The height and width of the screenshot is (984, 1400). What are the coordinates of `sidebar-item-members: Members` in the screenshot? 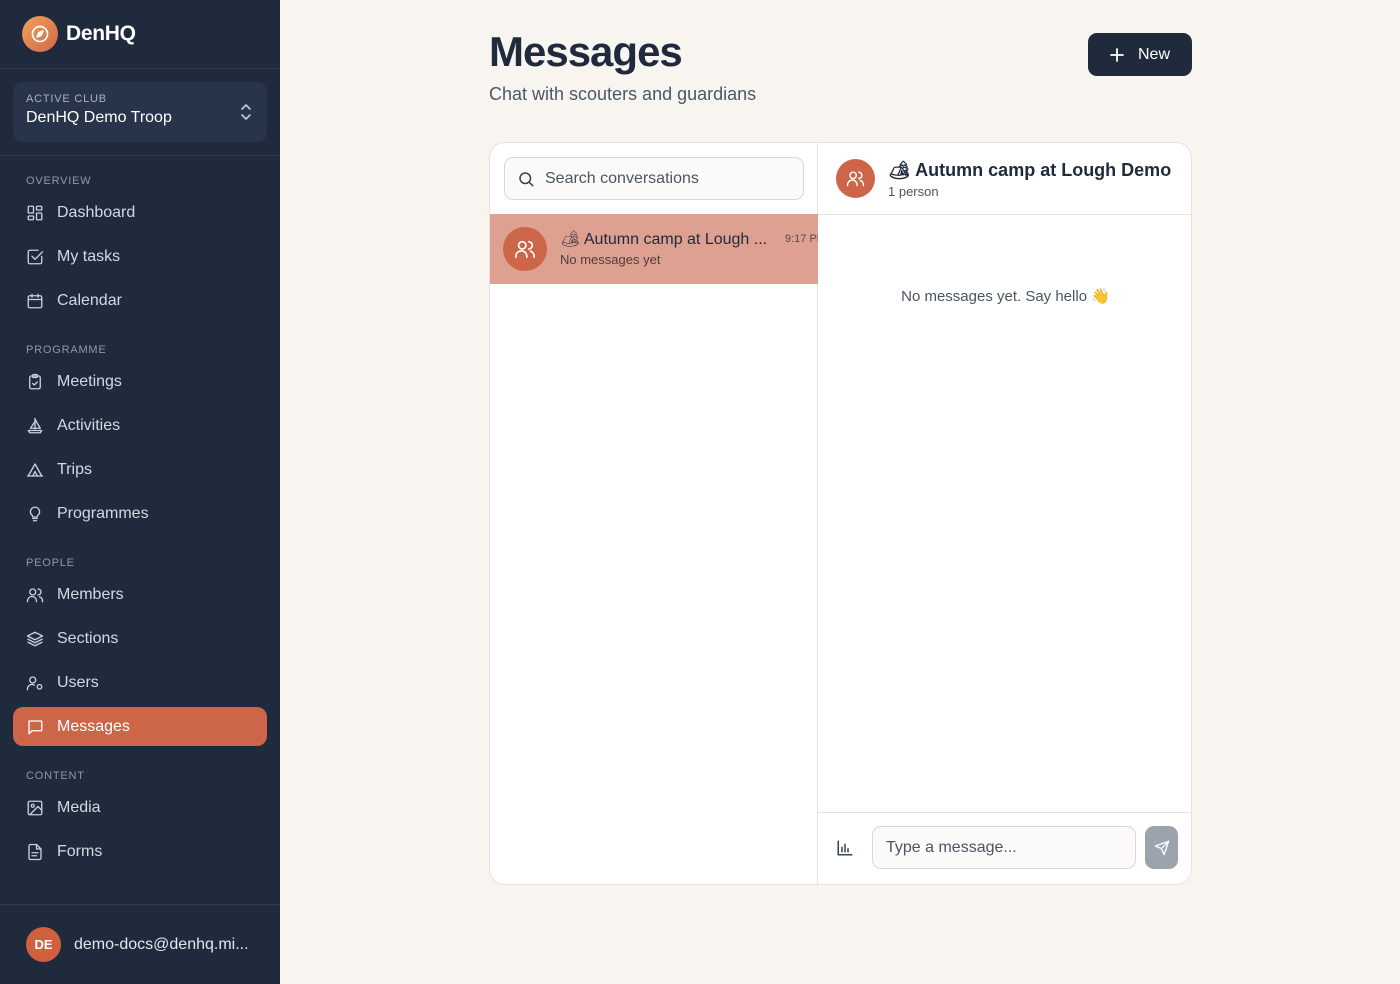 It's located at (140, 594).